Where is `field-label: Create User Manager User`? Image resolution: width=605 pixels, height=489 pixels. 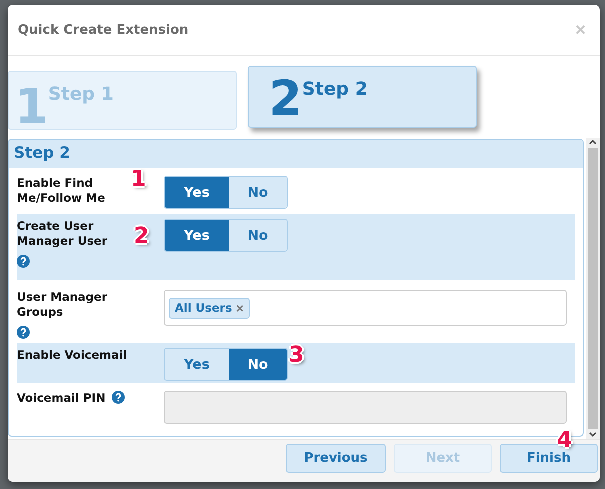
field-label: Create User Manager User is located at coordinates (63, 234).